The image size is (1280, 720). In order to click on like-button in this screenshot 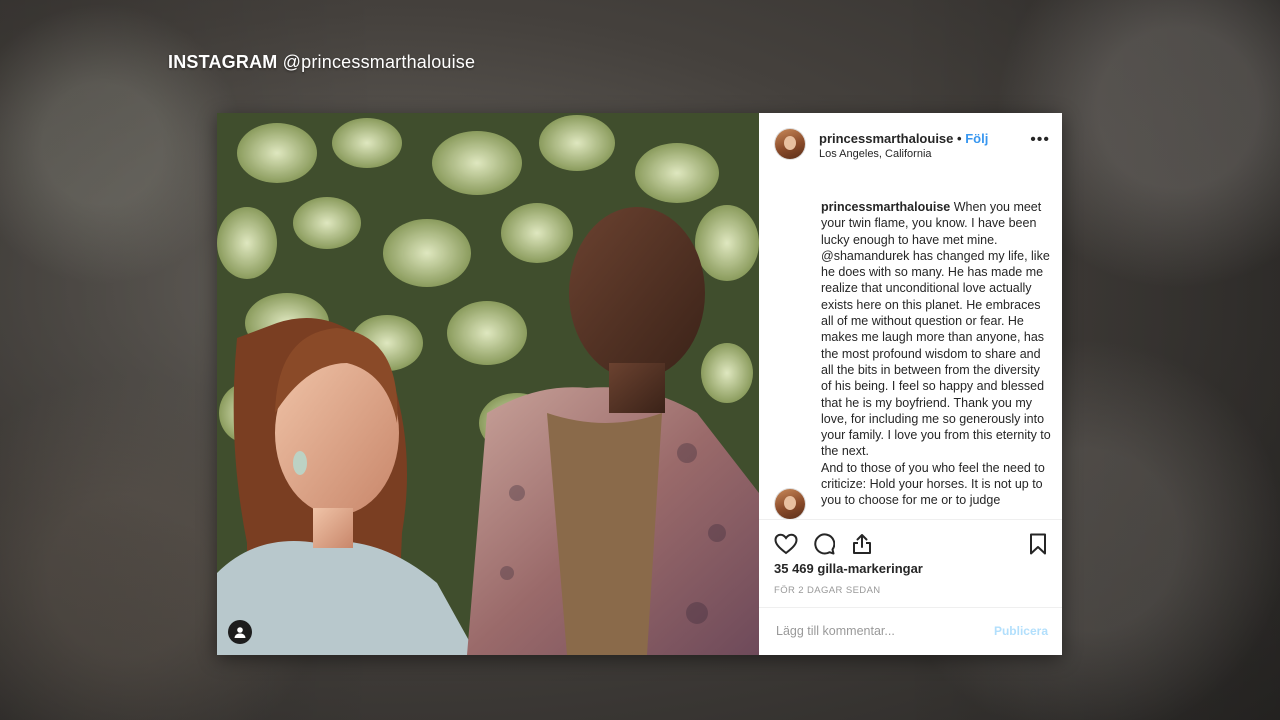, I will do `click(786, 544)`.